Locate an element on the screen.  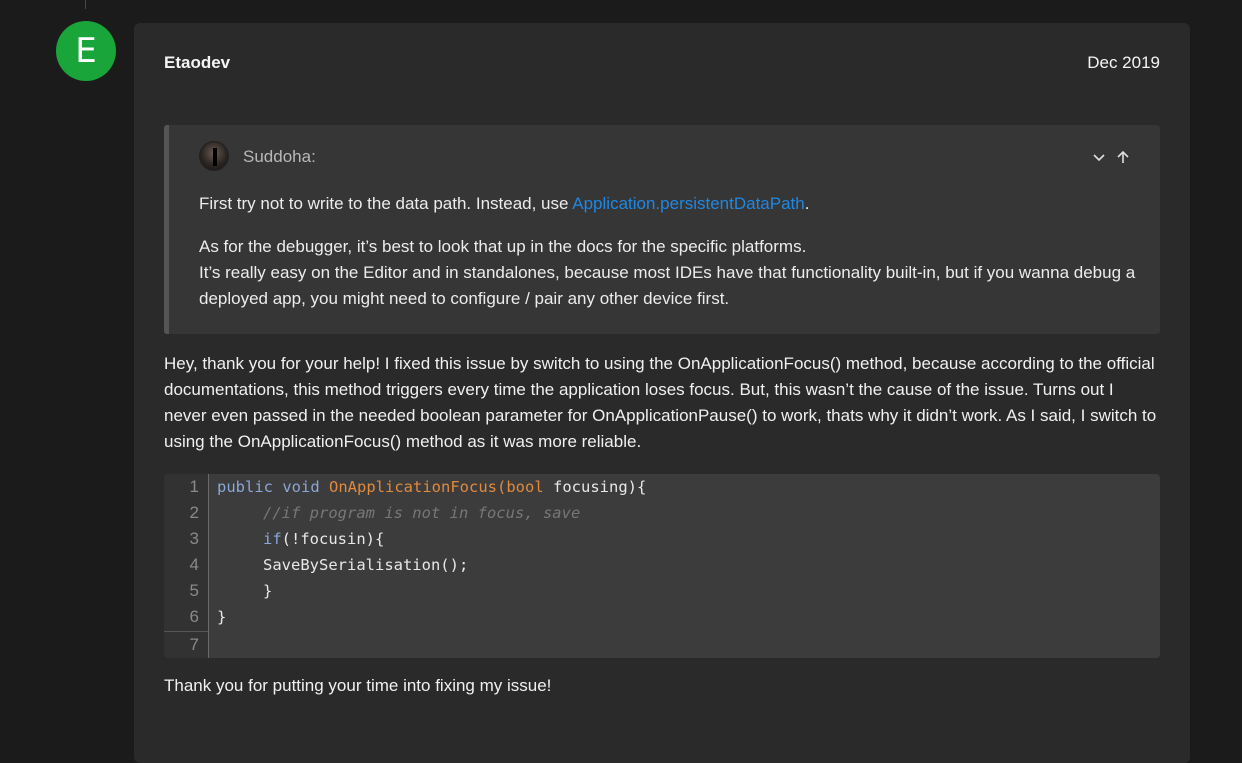
avatar: E is located at coordinates (86, 51).